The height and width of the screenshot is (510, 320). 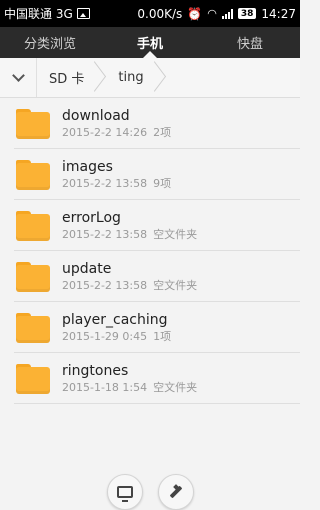 I want to click on clean-icon, so click(x=176, y=492).